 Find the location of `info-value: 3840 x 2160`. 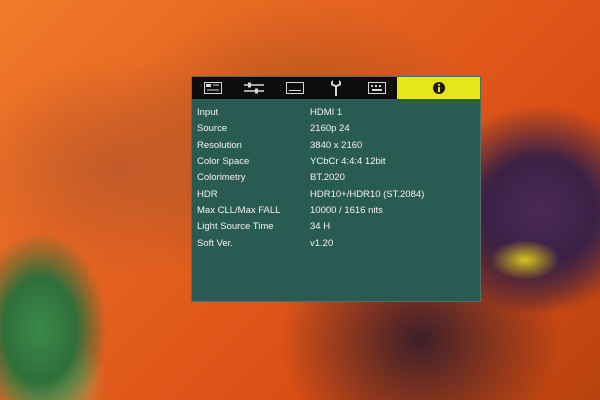

info-value: 3840 x 2160 is located at coordinates (336, 145).